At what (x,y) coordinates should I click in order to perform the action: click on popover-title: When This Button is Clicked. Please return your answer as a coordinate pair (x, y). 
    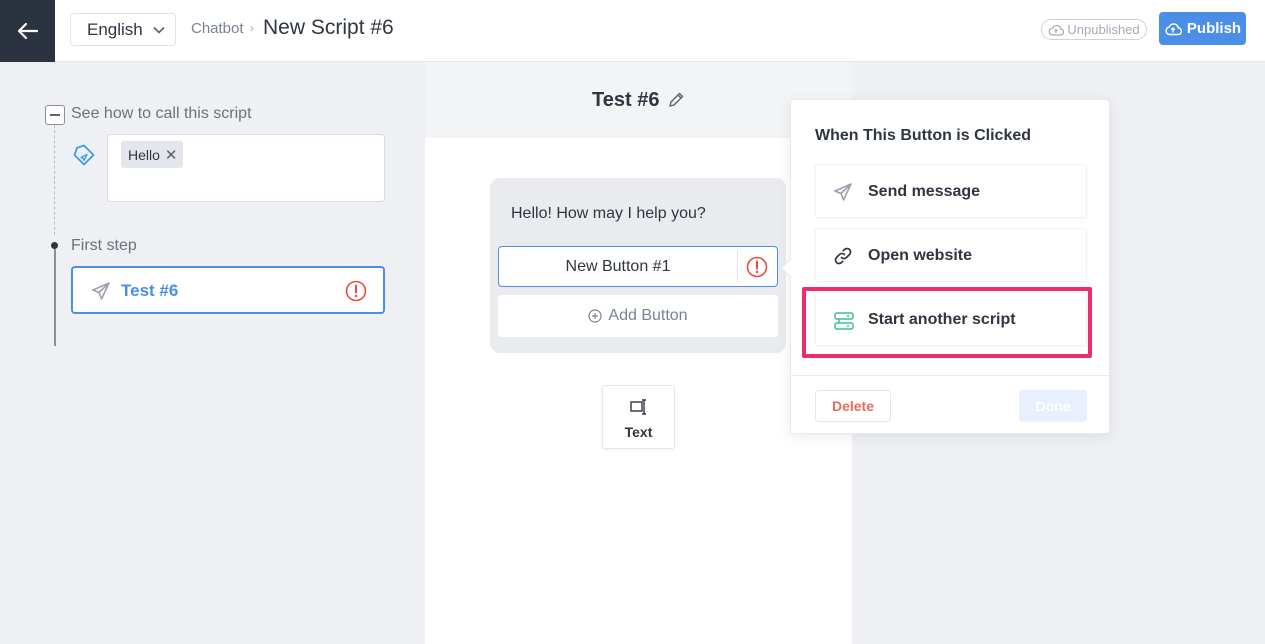
    Looking at the image, I should click on (923, 135).